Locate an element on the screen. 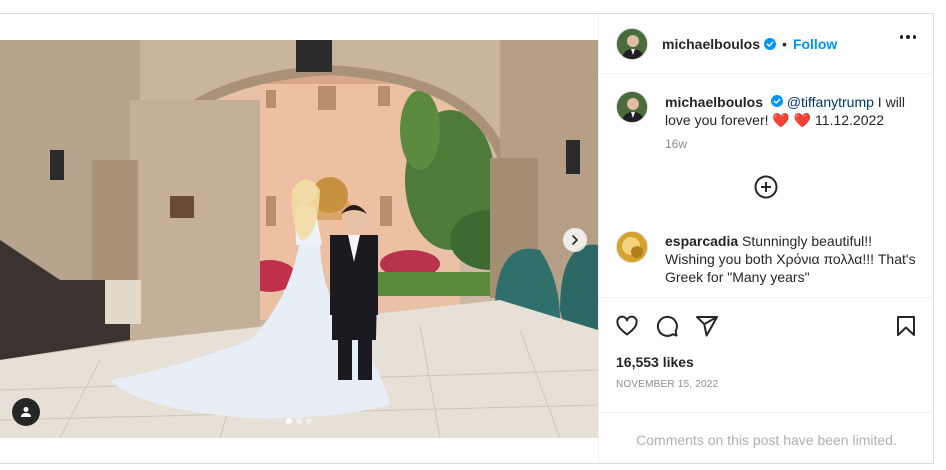 The image size is (946, 470). next-image-button is located at coordinates (575, 240).